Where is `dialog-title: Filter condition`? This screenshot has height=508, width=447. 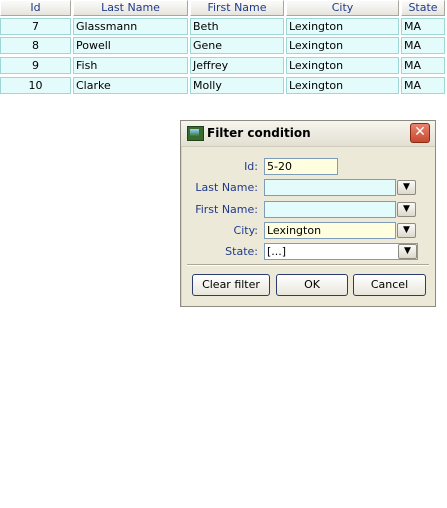
dialog-title: Filter condition is located at coordinates (259, 133).